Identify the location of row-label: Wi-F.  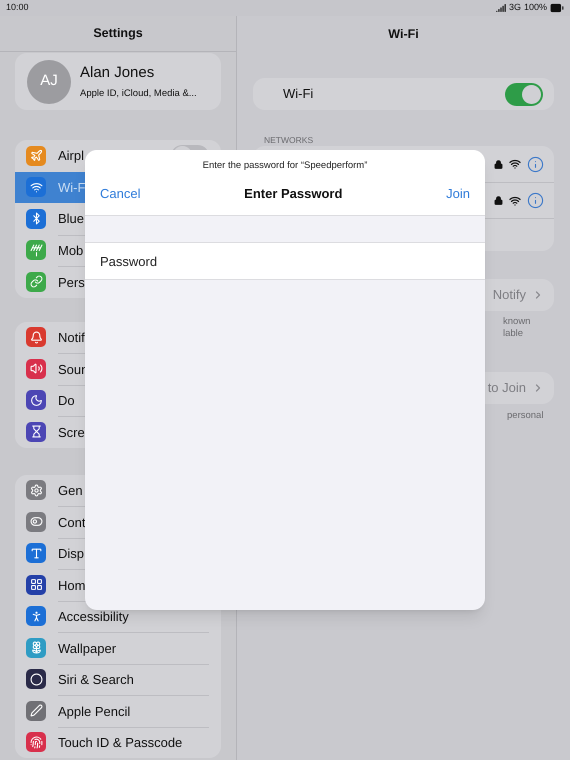
(72, 187).